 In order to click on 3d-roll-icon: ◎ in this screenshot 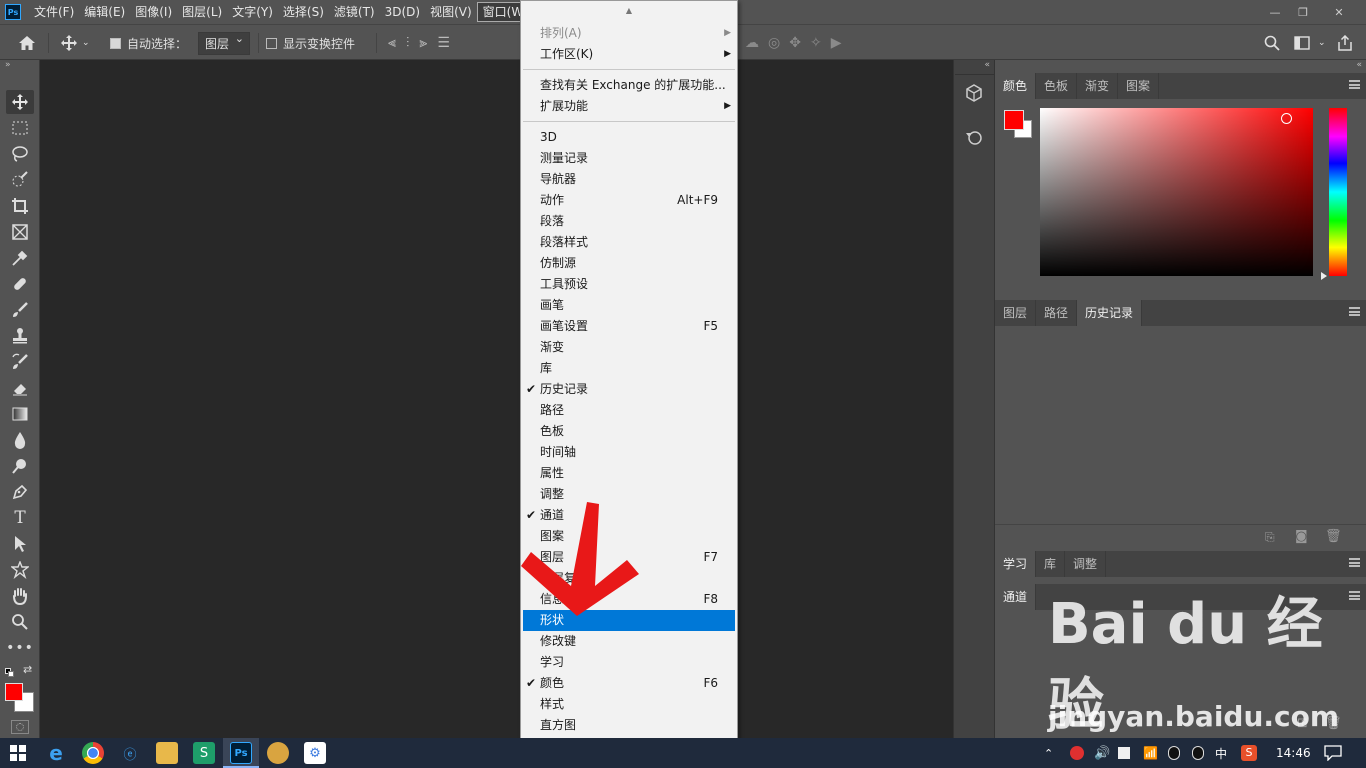, I will do `click(778, 43)`.